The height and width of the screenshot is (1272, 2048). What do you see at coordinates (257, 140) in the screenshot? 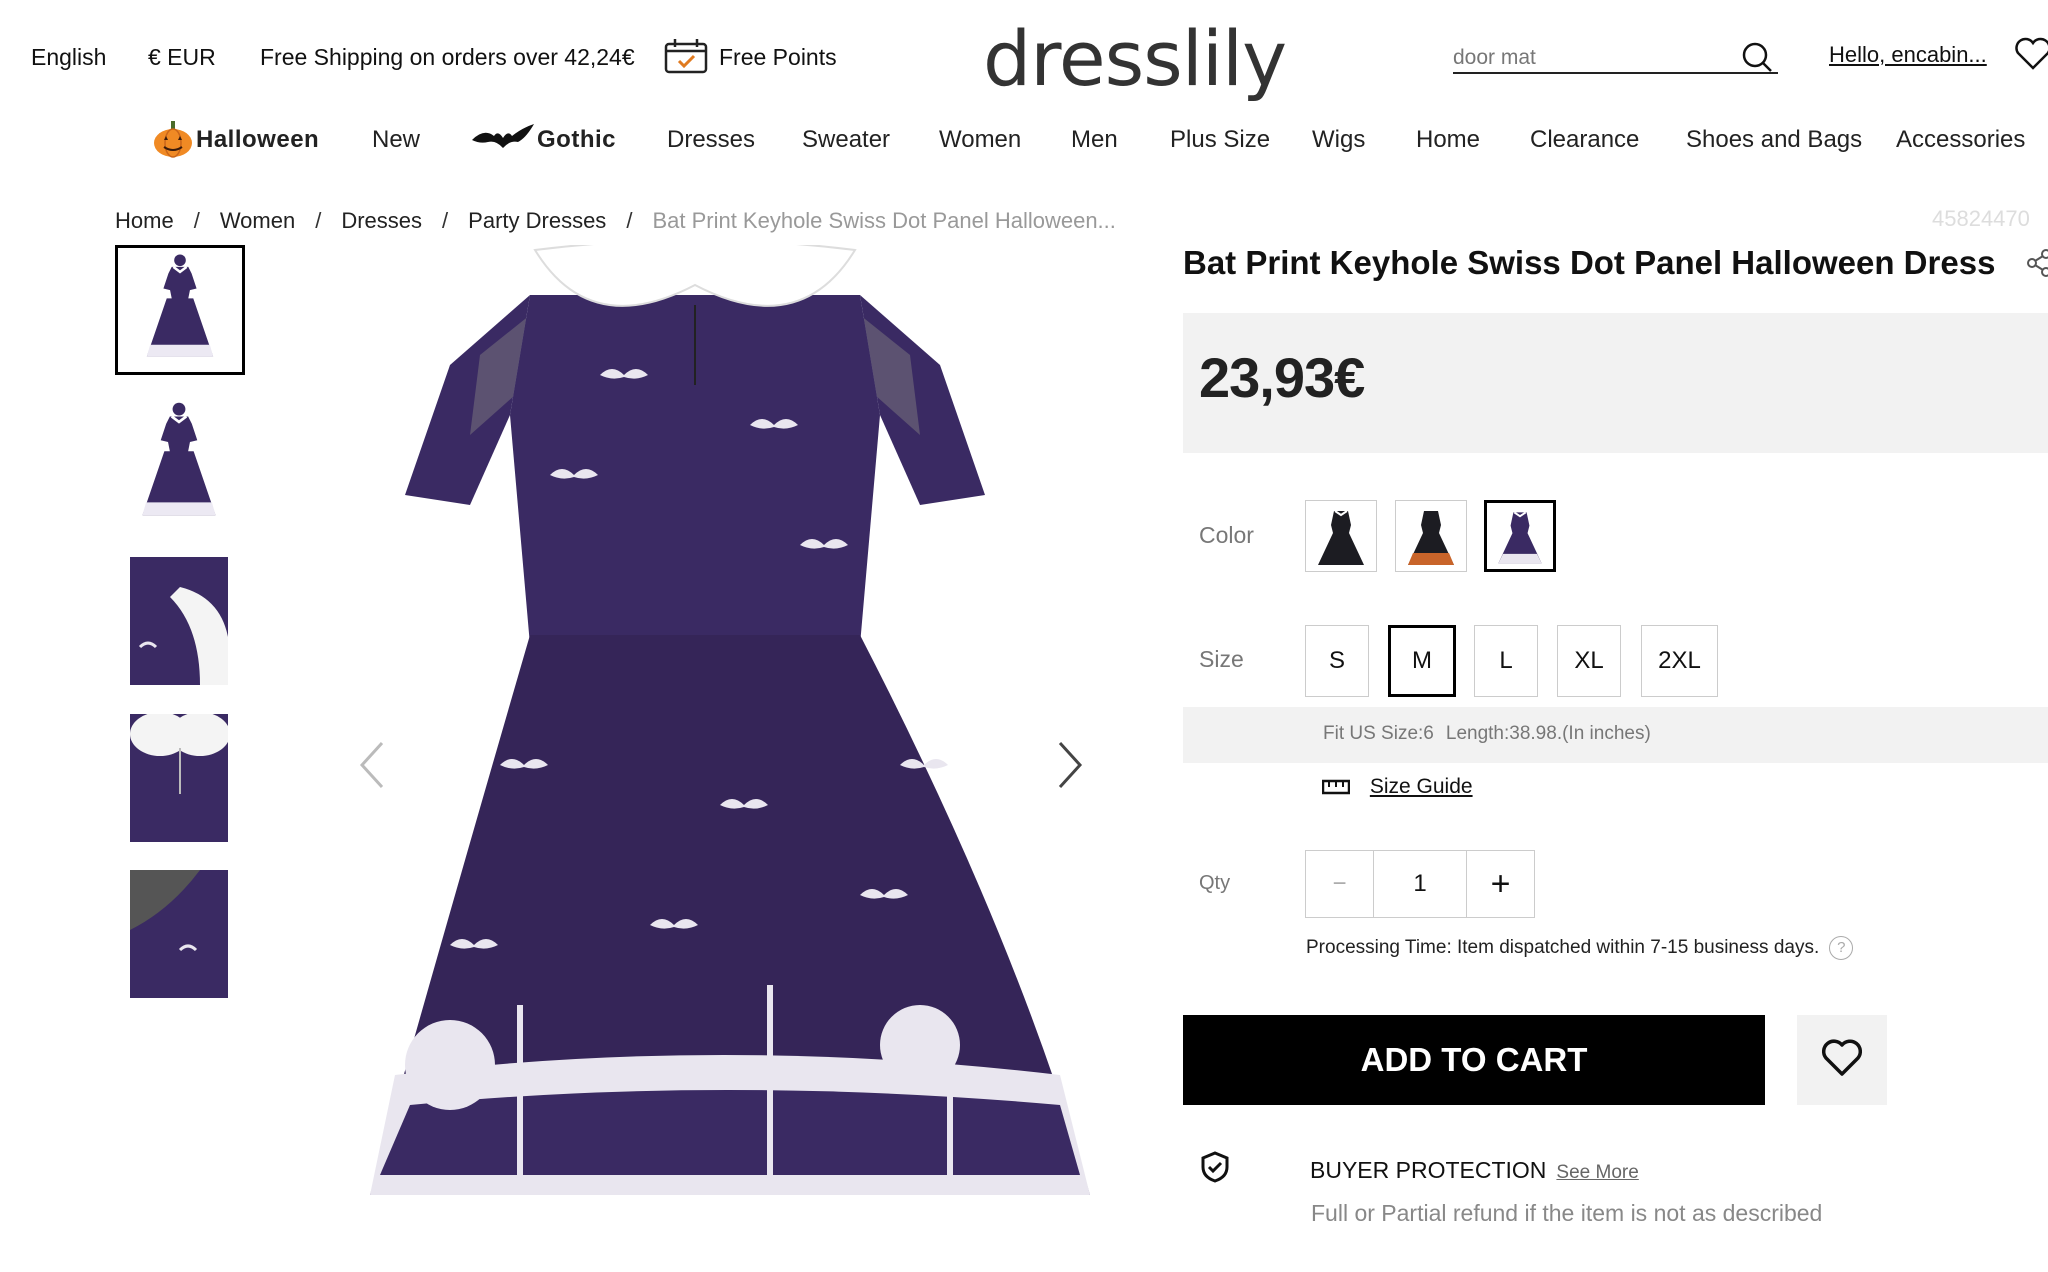
I see `nav-item-halloween: Halloween` at bounding box center [257, 140].